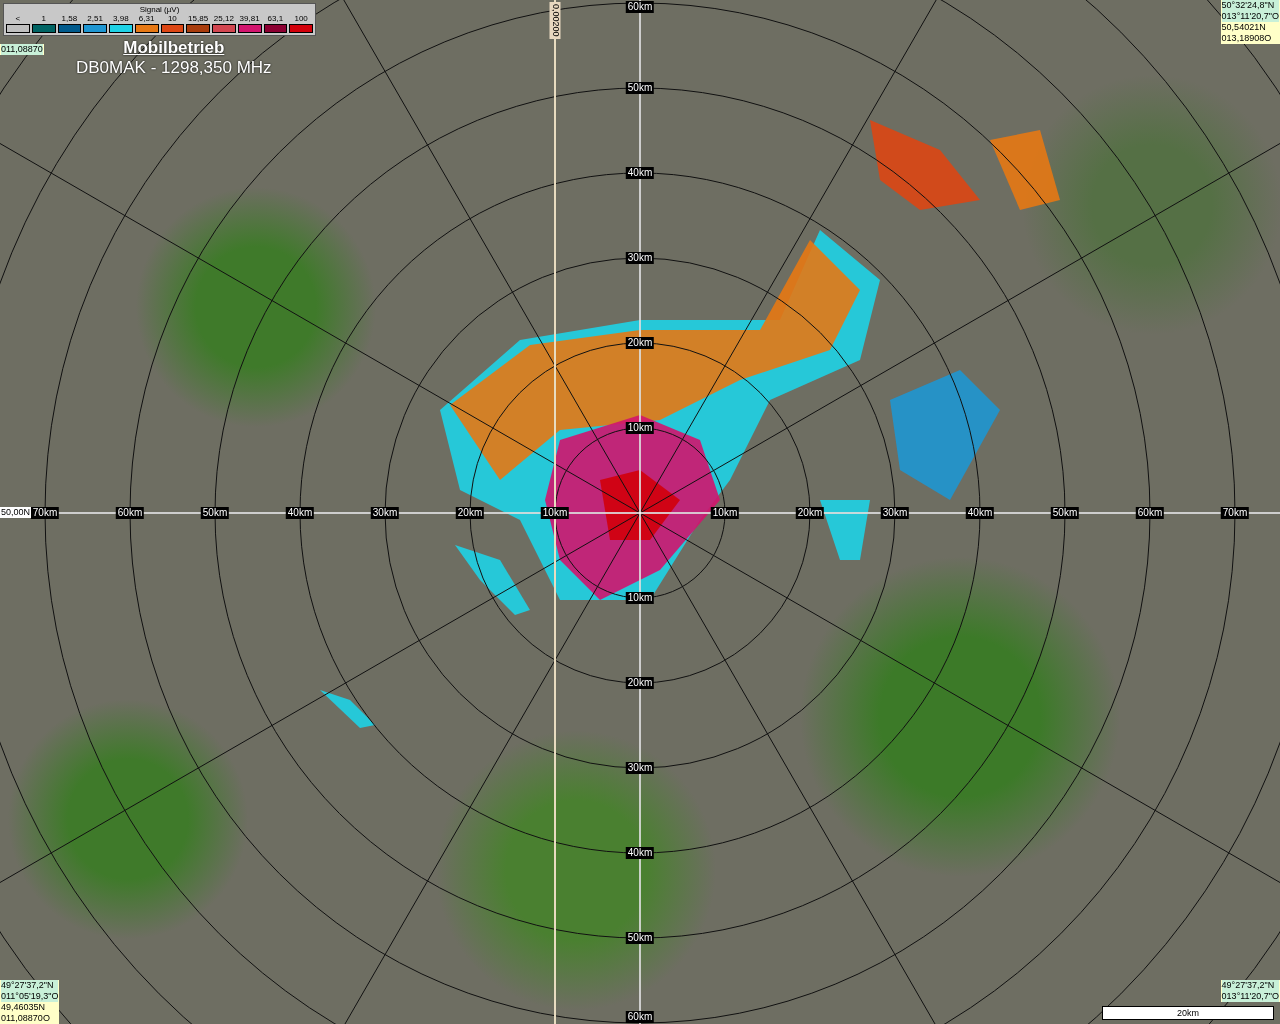  Describe the element at coordinates (18, 19) in the screenshot. I see `legend-label: <` at that location.